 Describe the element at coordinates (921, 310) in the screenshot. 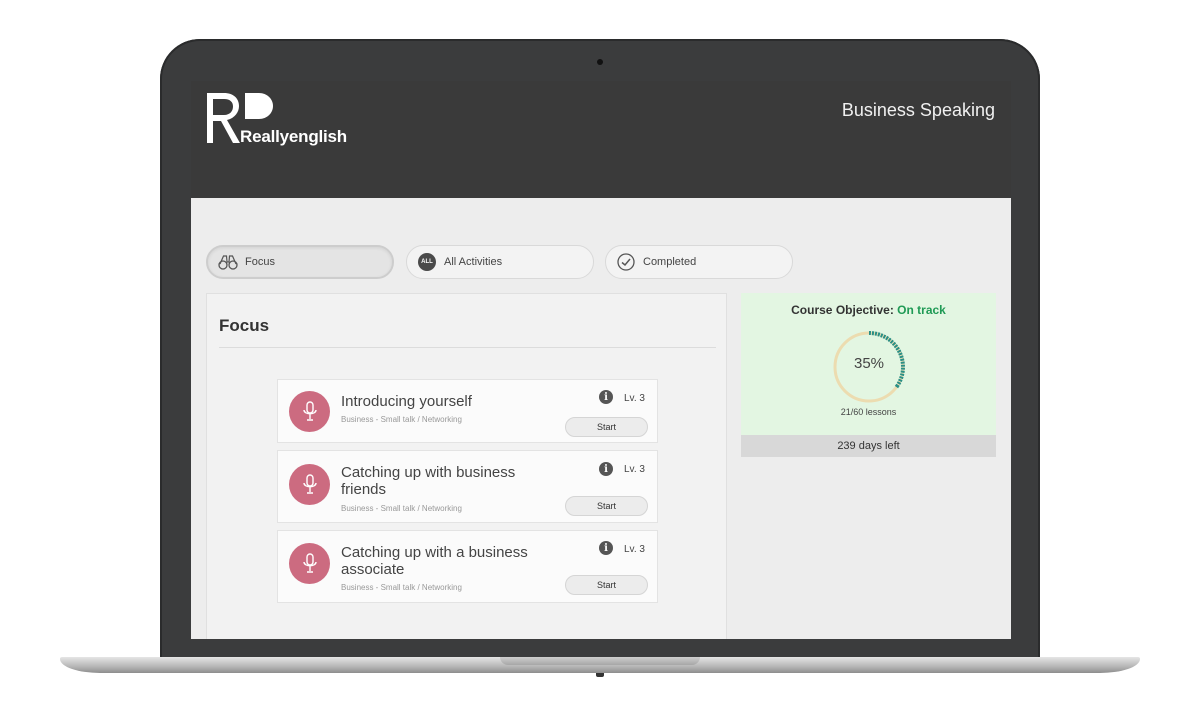

I see `objective-status: On track` at that location.